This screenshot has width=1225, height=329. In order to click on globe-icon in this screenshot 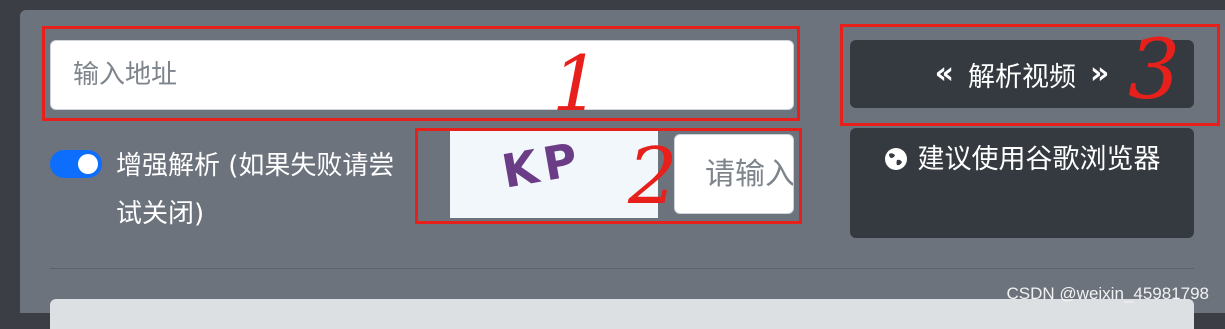, I will do `click(896, 160)`.